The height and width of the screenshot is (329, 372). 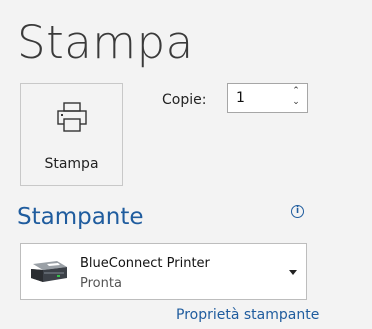 I want to click on printer-dropdown: BlueConnect Printer Pronta, so click(x=163, y=271).